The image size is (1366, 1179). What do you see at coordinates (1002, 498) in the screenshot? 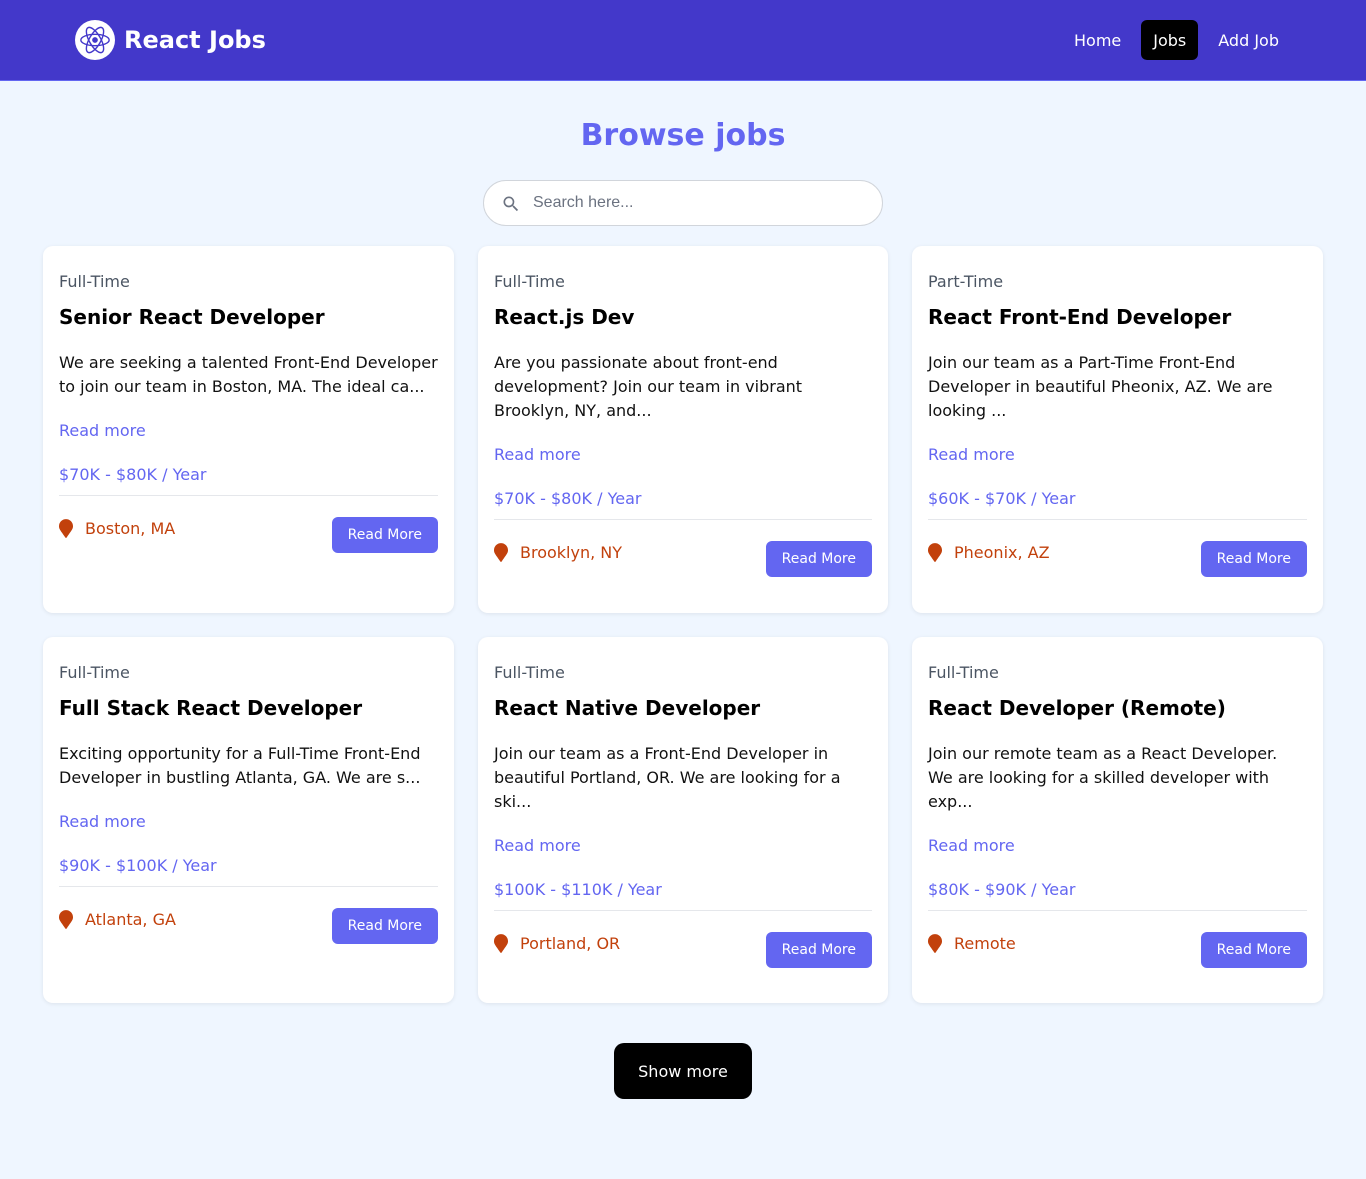
I see `job-salary: $60K - $70K / Year` at bounding box center [1002, 498].